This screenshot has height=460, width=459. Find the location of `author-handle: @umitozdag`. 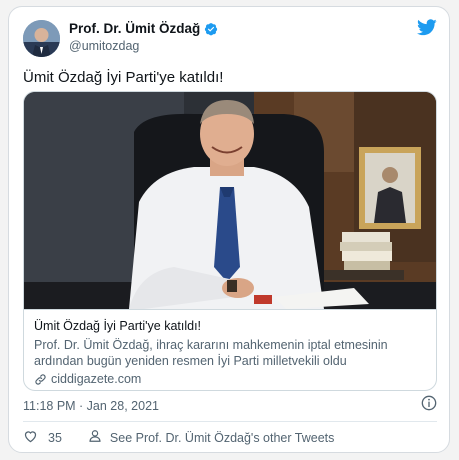

author-handle: @umitozdag is located at coordinates (104, 46).